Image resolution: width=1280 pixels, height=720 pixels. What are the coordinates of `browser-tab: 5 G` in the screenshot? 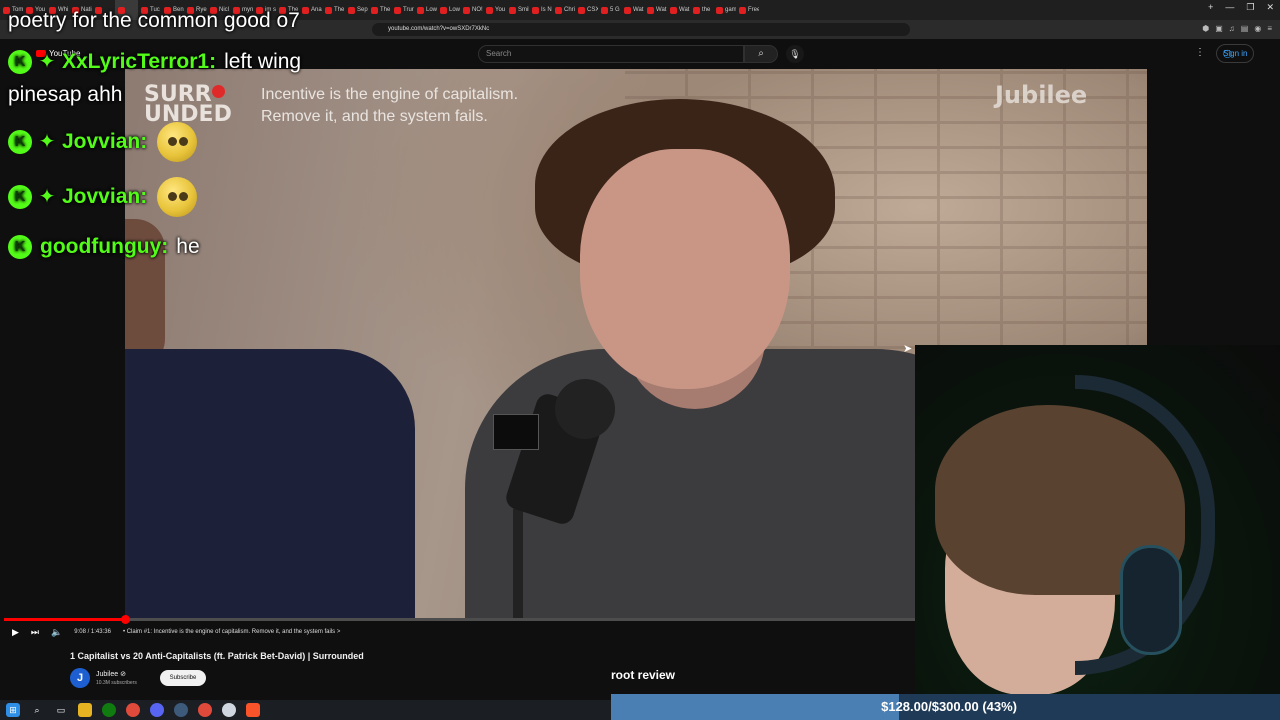 It's located at (609, 10).